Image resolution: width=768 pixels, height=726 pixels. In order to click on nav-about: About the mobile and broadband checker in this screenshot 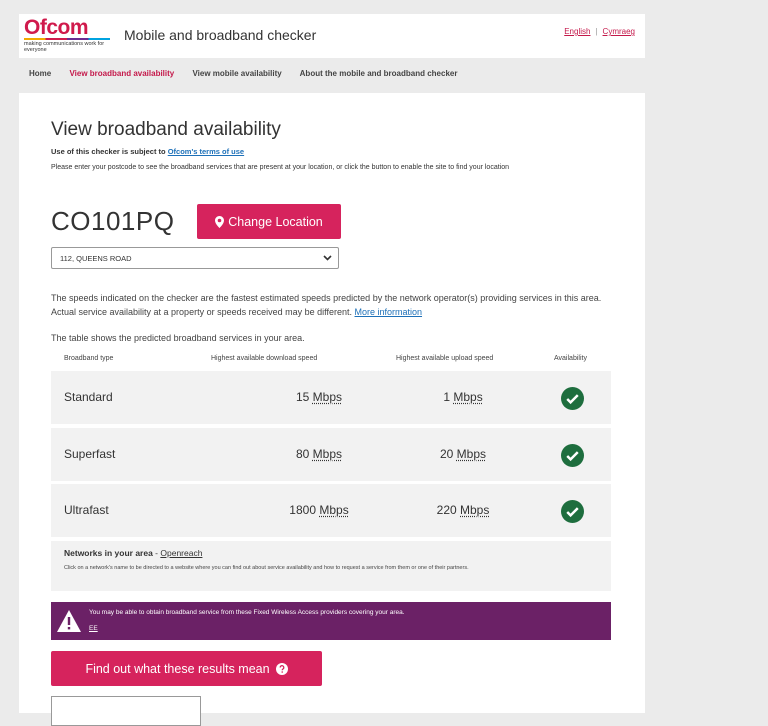, I will do `click(379, 73)`.